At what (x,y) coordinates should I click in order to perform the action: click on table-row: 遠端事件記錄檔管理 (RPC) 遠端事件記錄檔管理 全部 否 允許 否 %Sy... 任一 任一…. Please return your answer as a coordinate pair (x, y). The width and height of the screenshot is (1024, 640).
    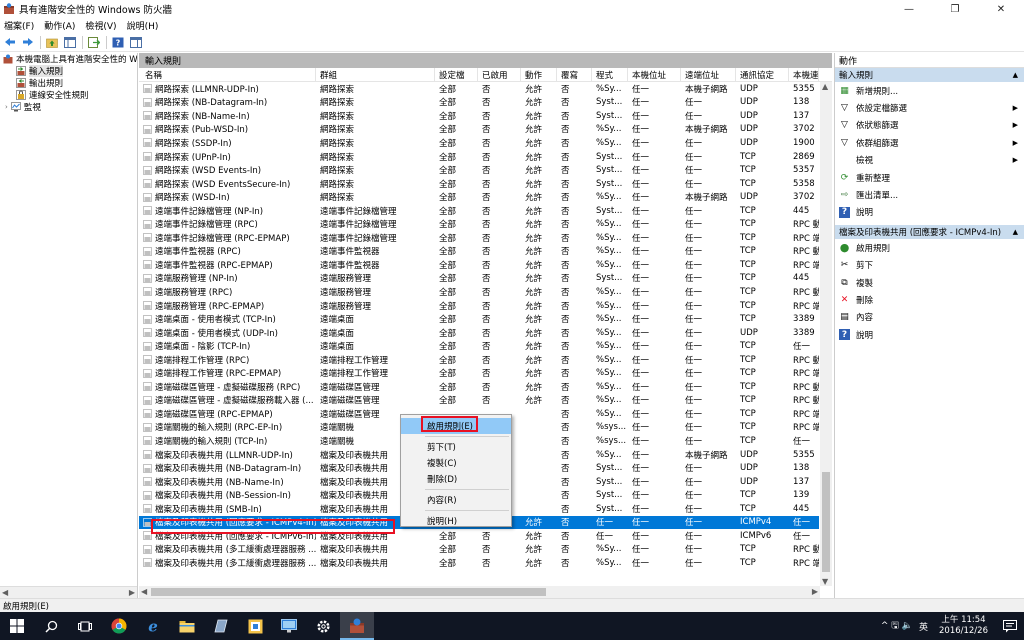
    Looking at the image, I should click on (479, 224).